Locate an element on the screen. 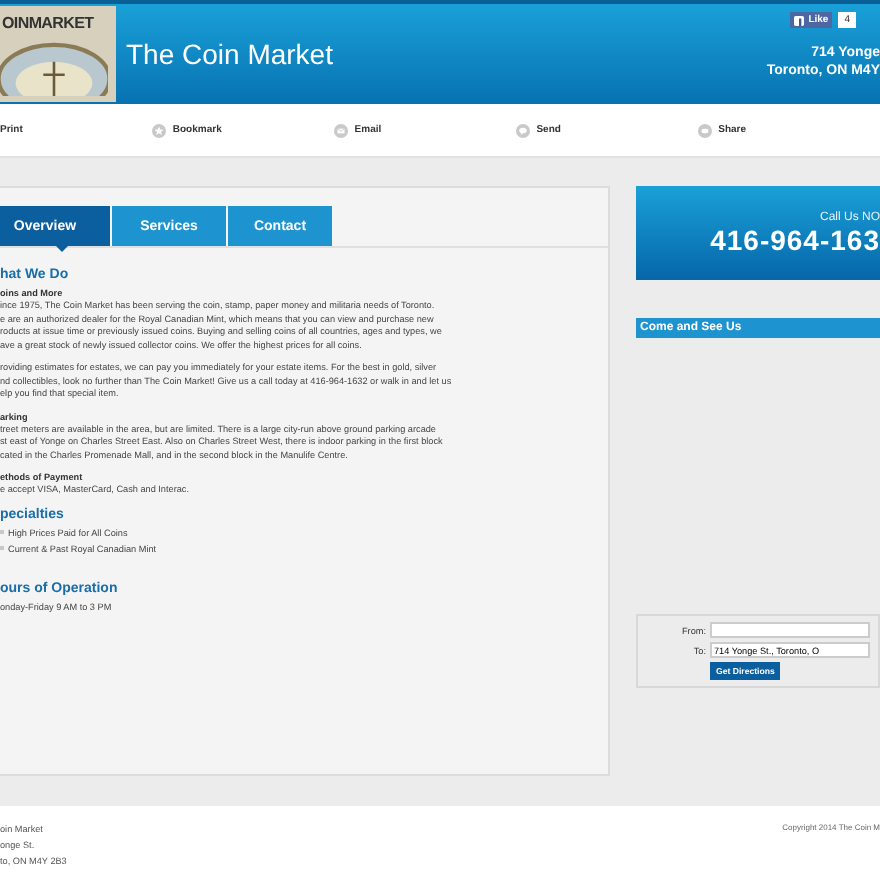 Image resolution: width=880 pixels, height=880 pixels. star-icon is located at coordinates (159, 130).